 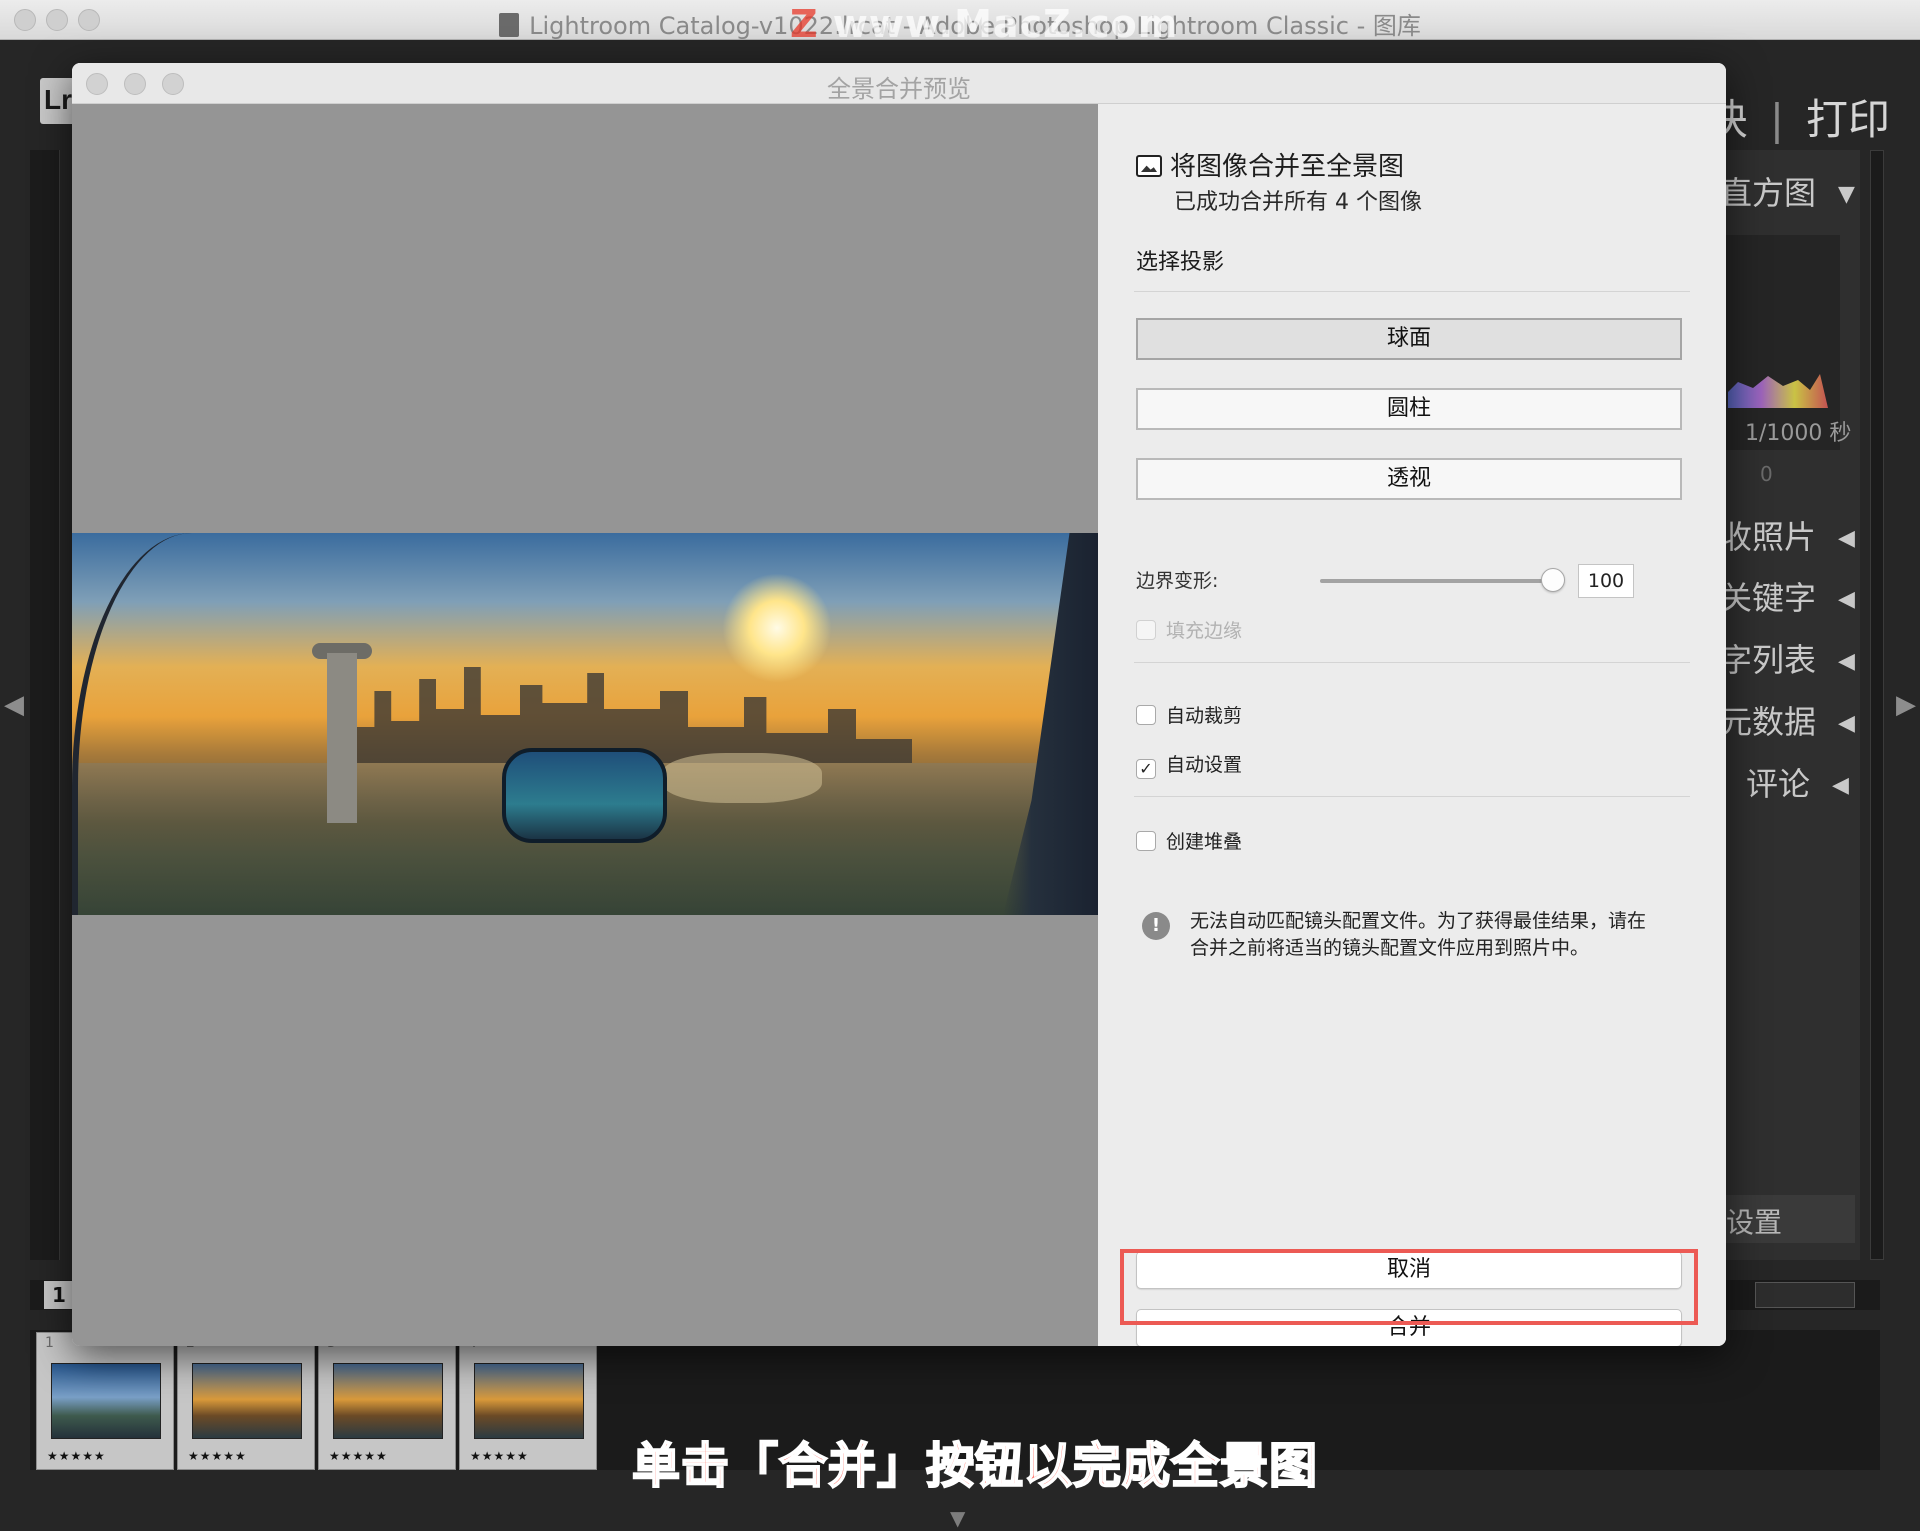 I want to click on dialog-title: 全景合并预览, so click(x=899, y=89).